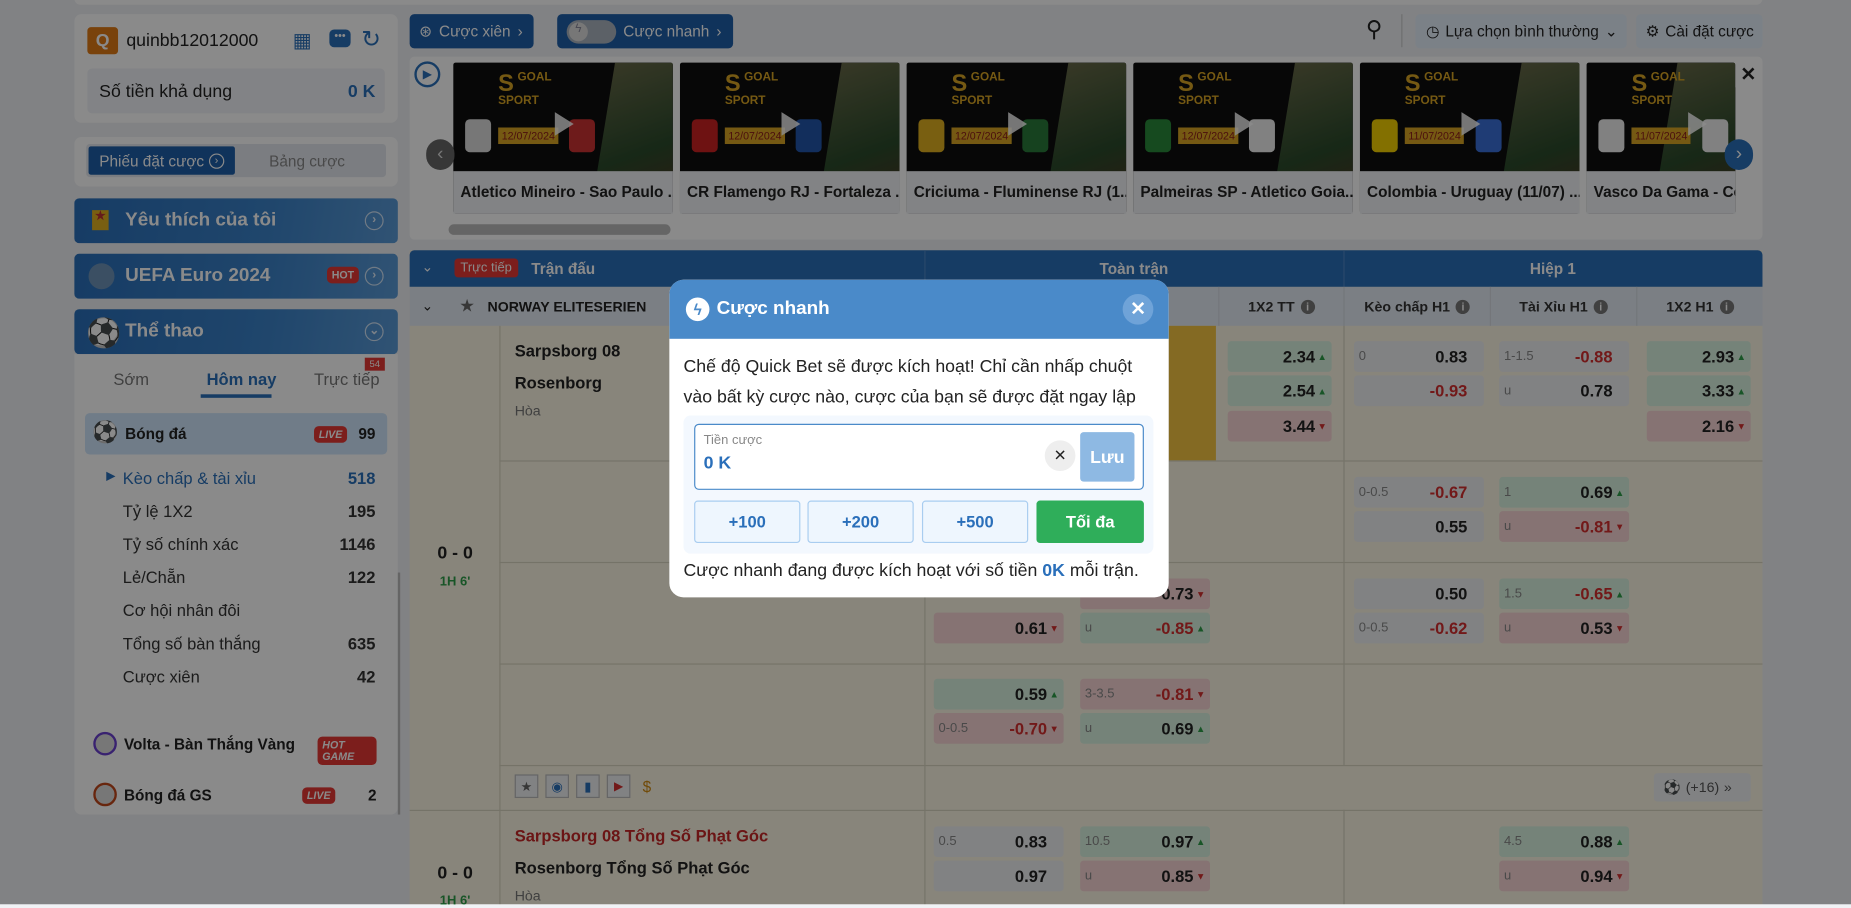 The image size is (1851, 908). What do you see at coordinates (1060, 456) in the screenshot?
I see `clear-stake-button: ✕` at bounding box center [1060, 456].